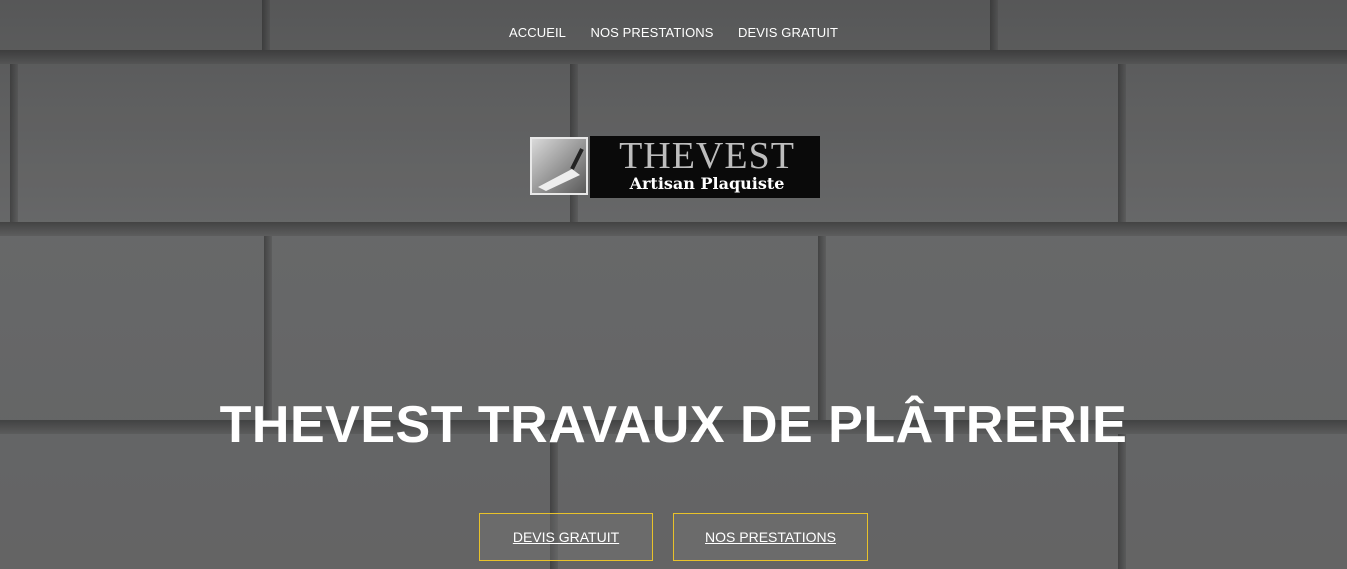  I want to click on logo-subtitle: Artisan Plaquiste, so click(707, 183).